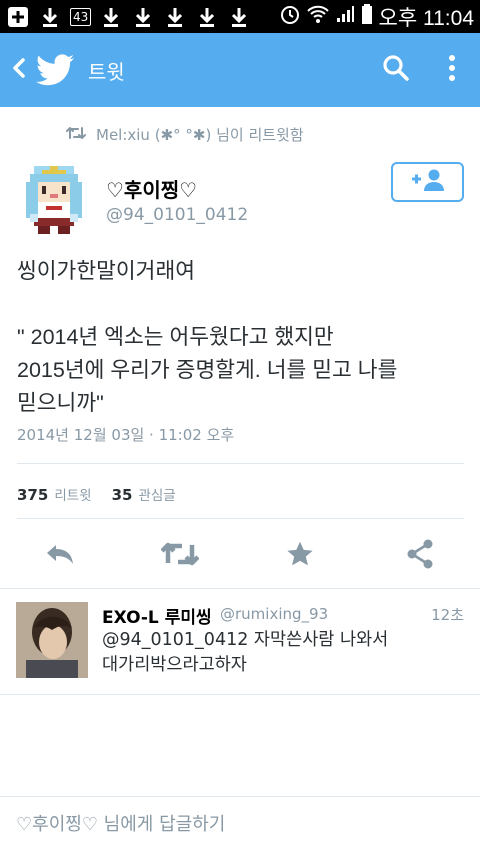  What do you see at coordinates (157, 615) in the screenshot?
I see `reply-display-name: EXO-L 루미씽` at bounding box center [157, 615].